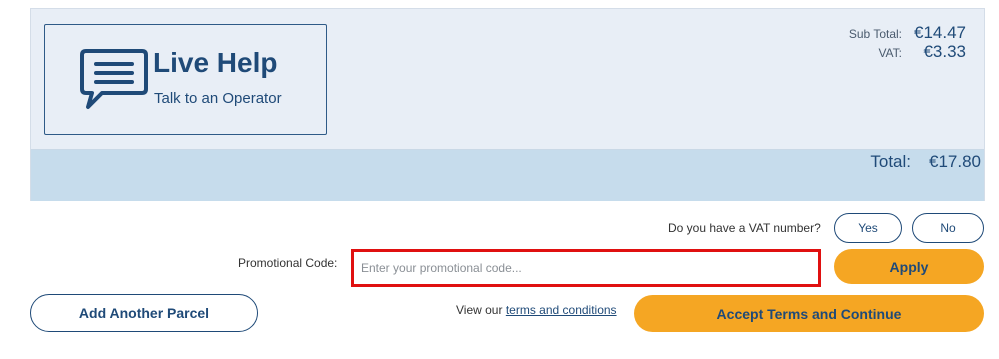 The width and height of the screenshot is (999, 359). I want to click on total-value: €17.80, so click(955, 161).